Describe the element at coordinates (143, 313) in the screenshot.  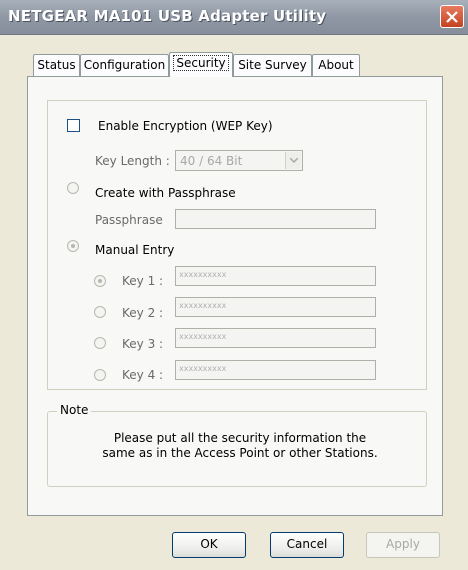
I see `key-2-label: Key 2 :` at that location.